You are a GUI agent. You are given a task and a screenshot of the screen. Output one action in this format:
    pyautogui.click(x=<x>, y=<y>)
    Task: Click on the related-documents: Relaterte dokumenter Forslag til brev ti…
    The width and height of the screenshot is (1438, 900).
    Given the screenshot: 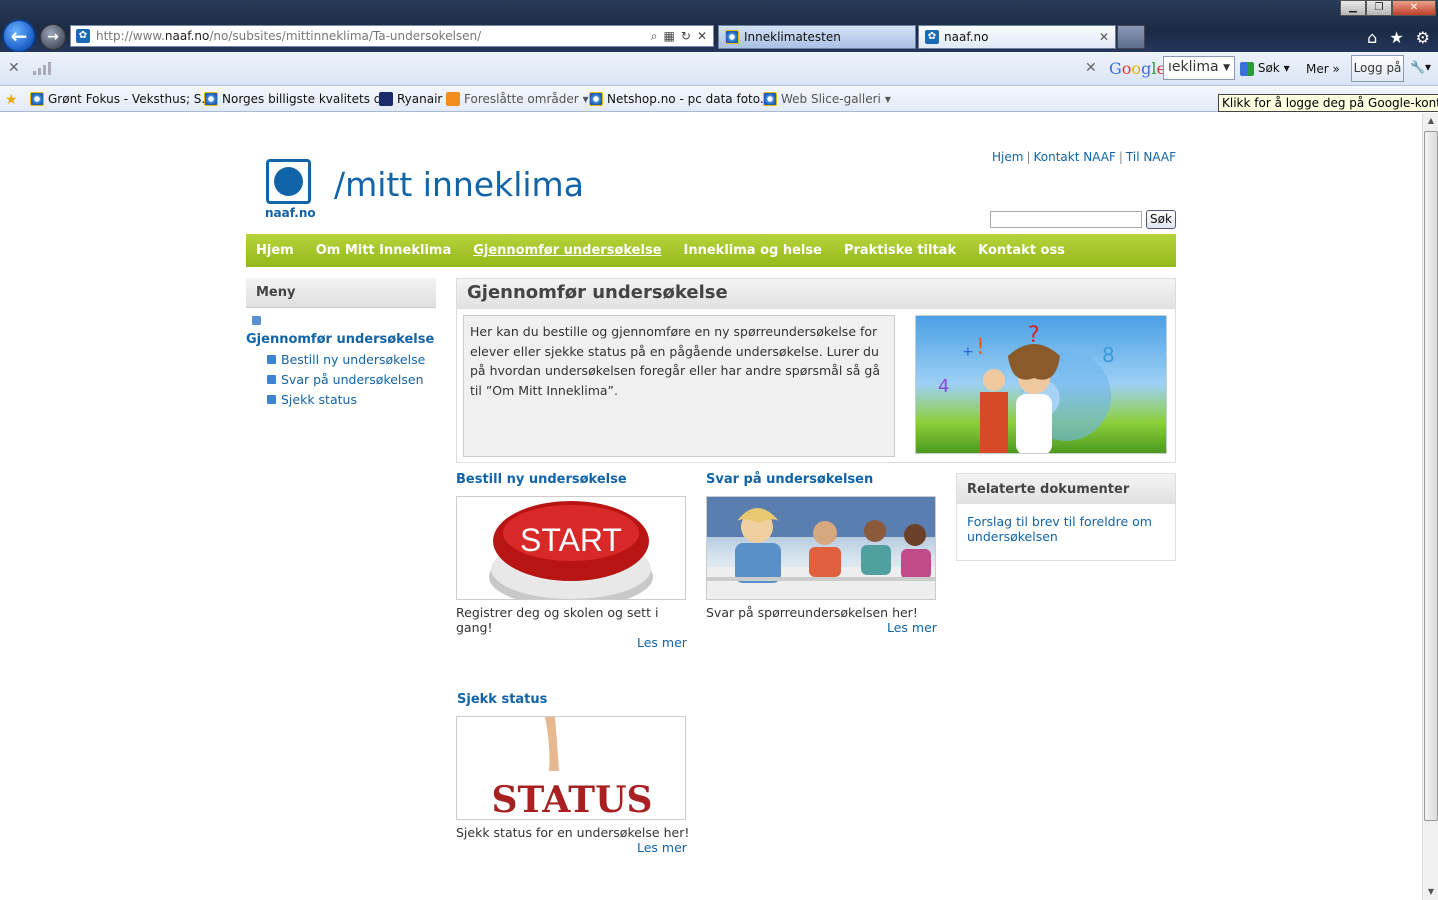 What is the action you would take?
    pyautogui.click(x=1066, y=517)
    